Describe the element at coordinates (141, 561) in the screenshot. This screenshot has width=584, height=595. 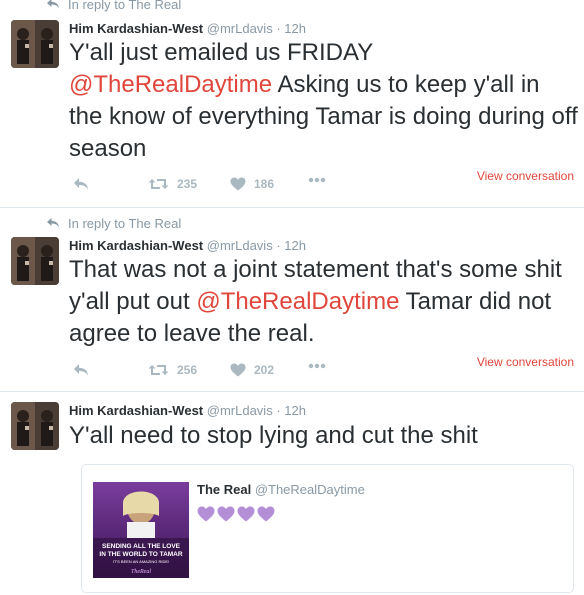
I see `image-caption-line: IT'S BEEN AN AMAZING RIDE!` at that location.